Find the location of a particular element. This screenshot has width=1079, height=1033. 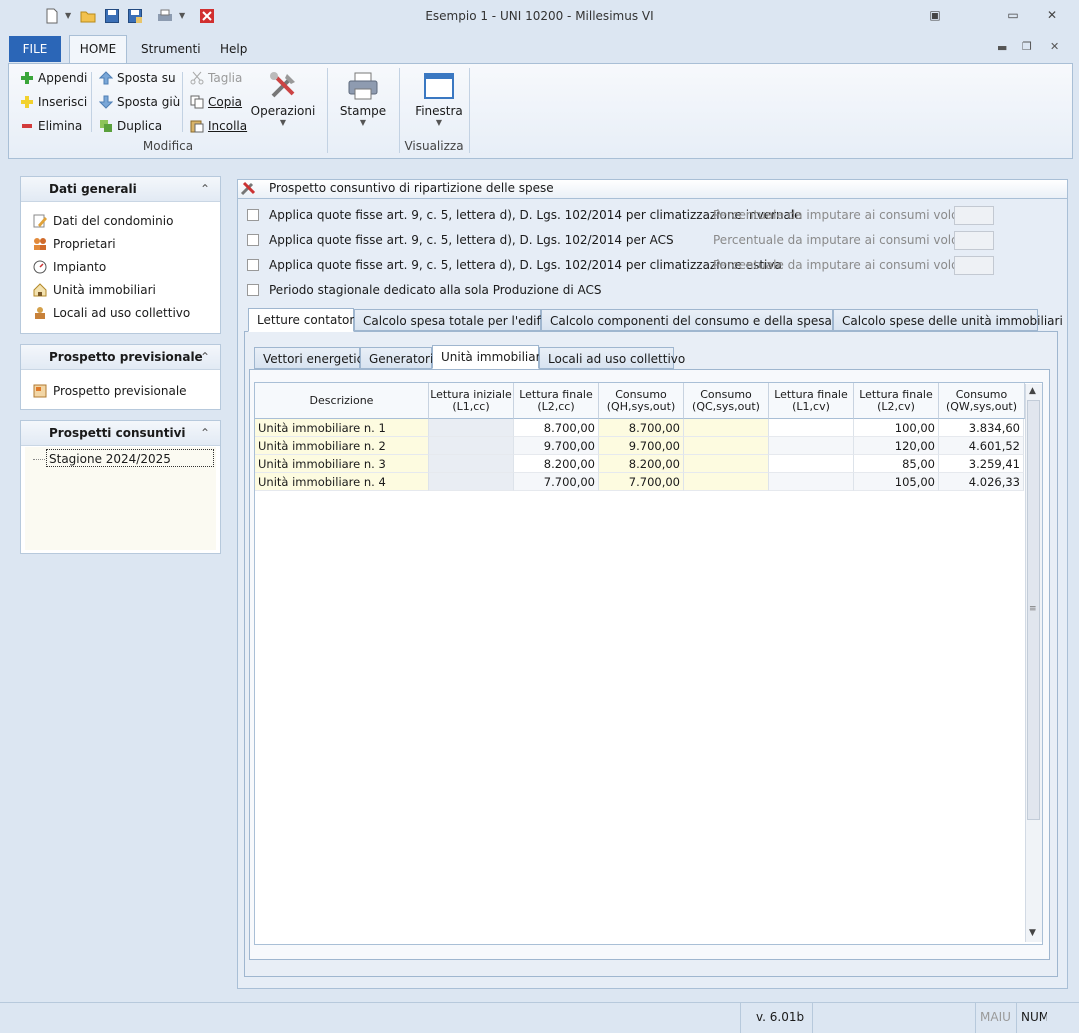

elimina-button: Elimina is located at coordinates (51, 126).